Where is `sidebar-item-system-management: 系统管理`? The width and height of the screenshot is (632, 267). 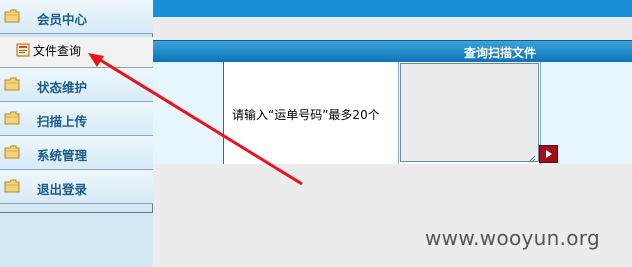 sidebar-item-system-management: 系统管理 is located at coordinates (76, 153).